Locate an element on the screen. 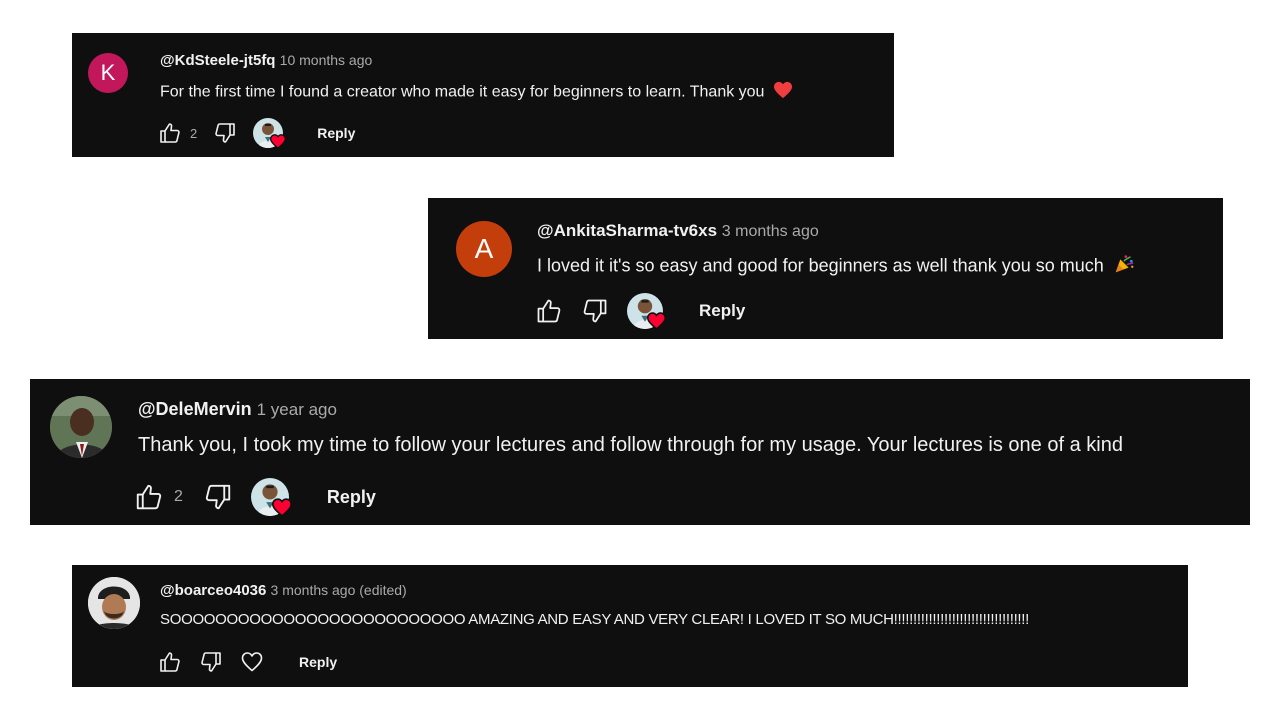 This screenshot has height=720, width=1280. avatar: A is located at coordinates (484, 249).